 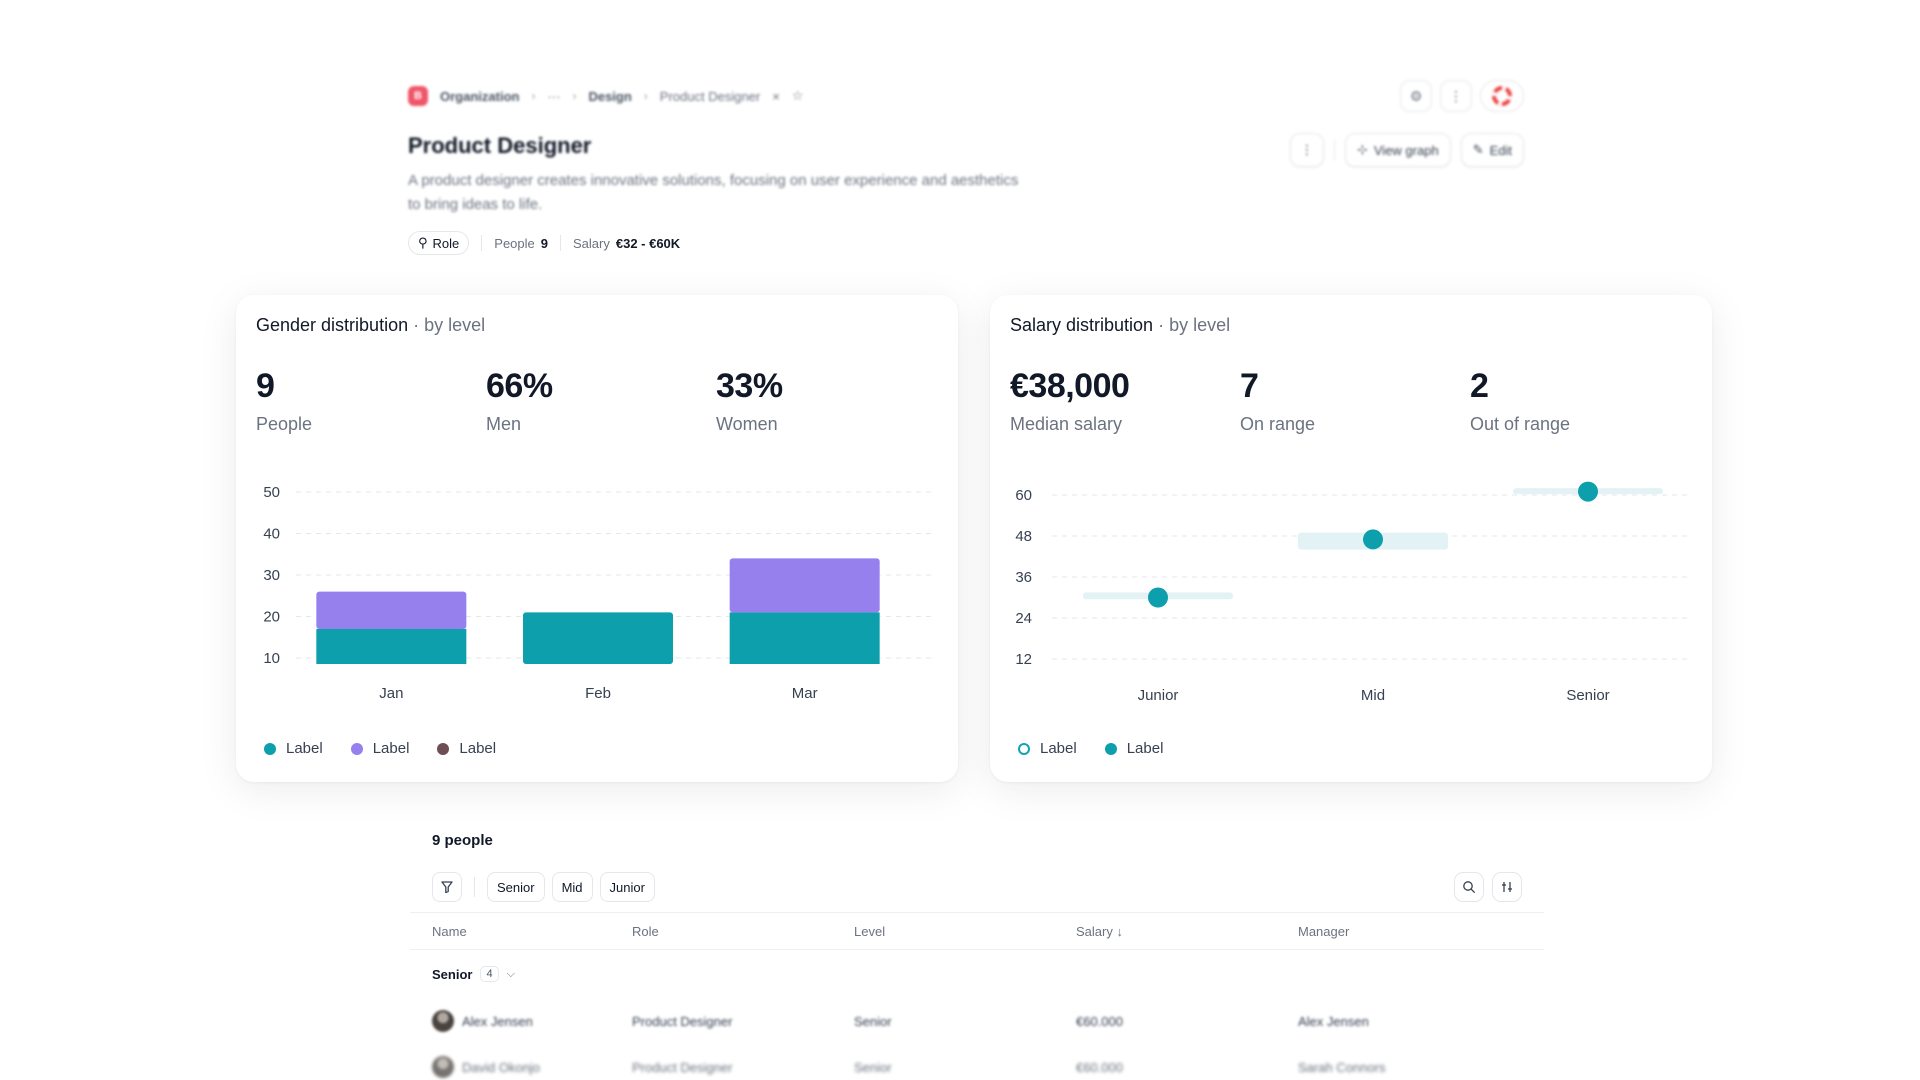 I want to click on stat-on-range: 7 On range, so click(x=1355, y=401).